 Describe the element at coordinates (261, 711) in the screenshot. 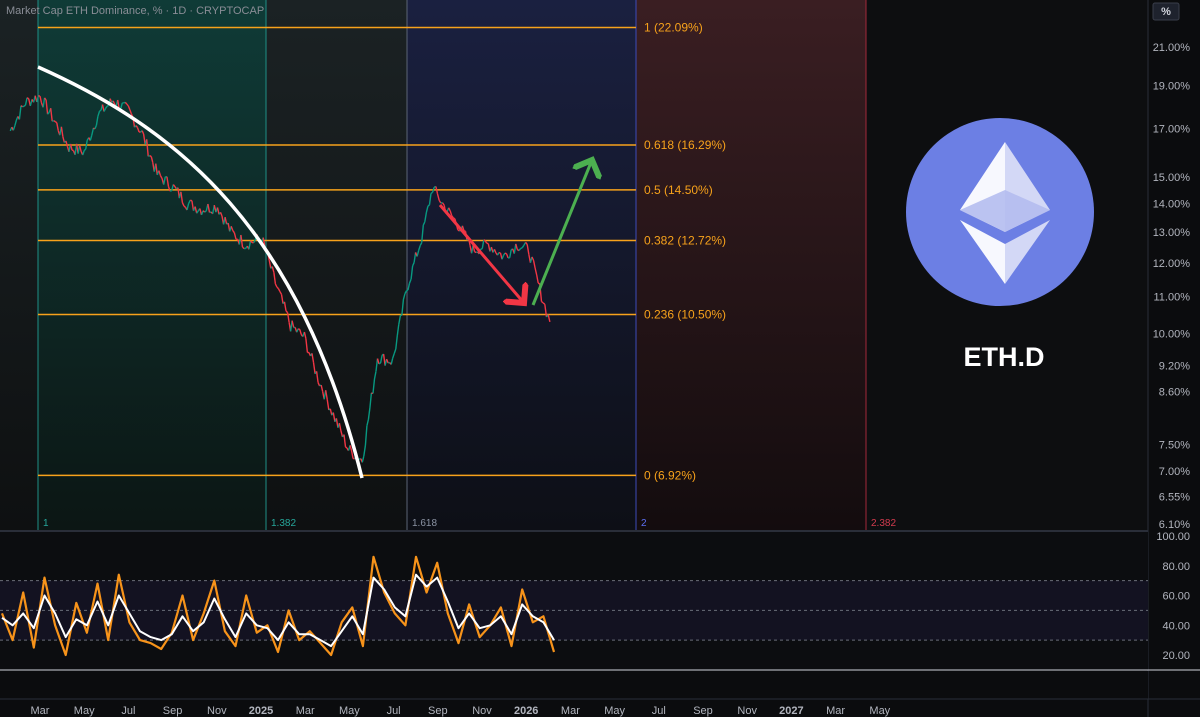

I see `time-tick: 2025` at that location.